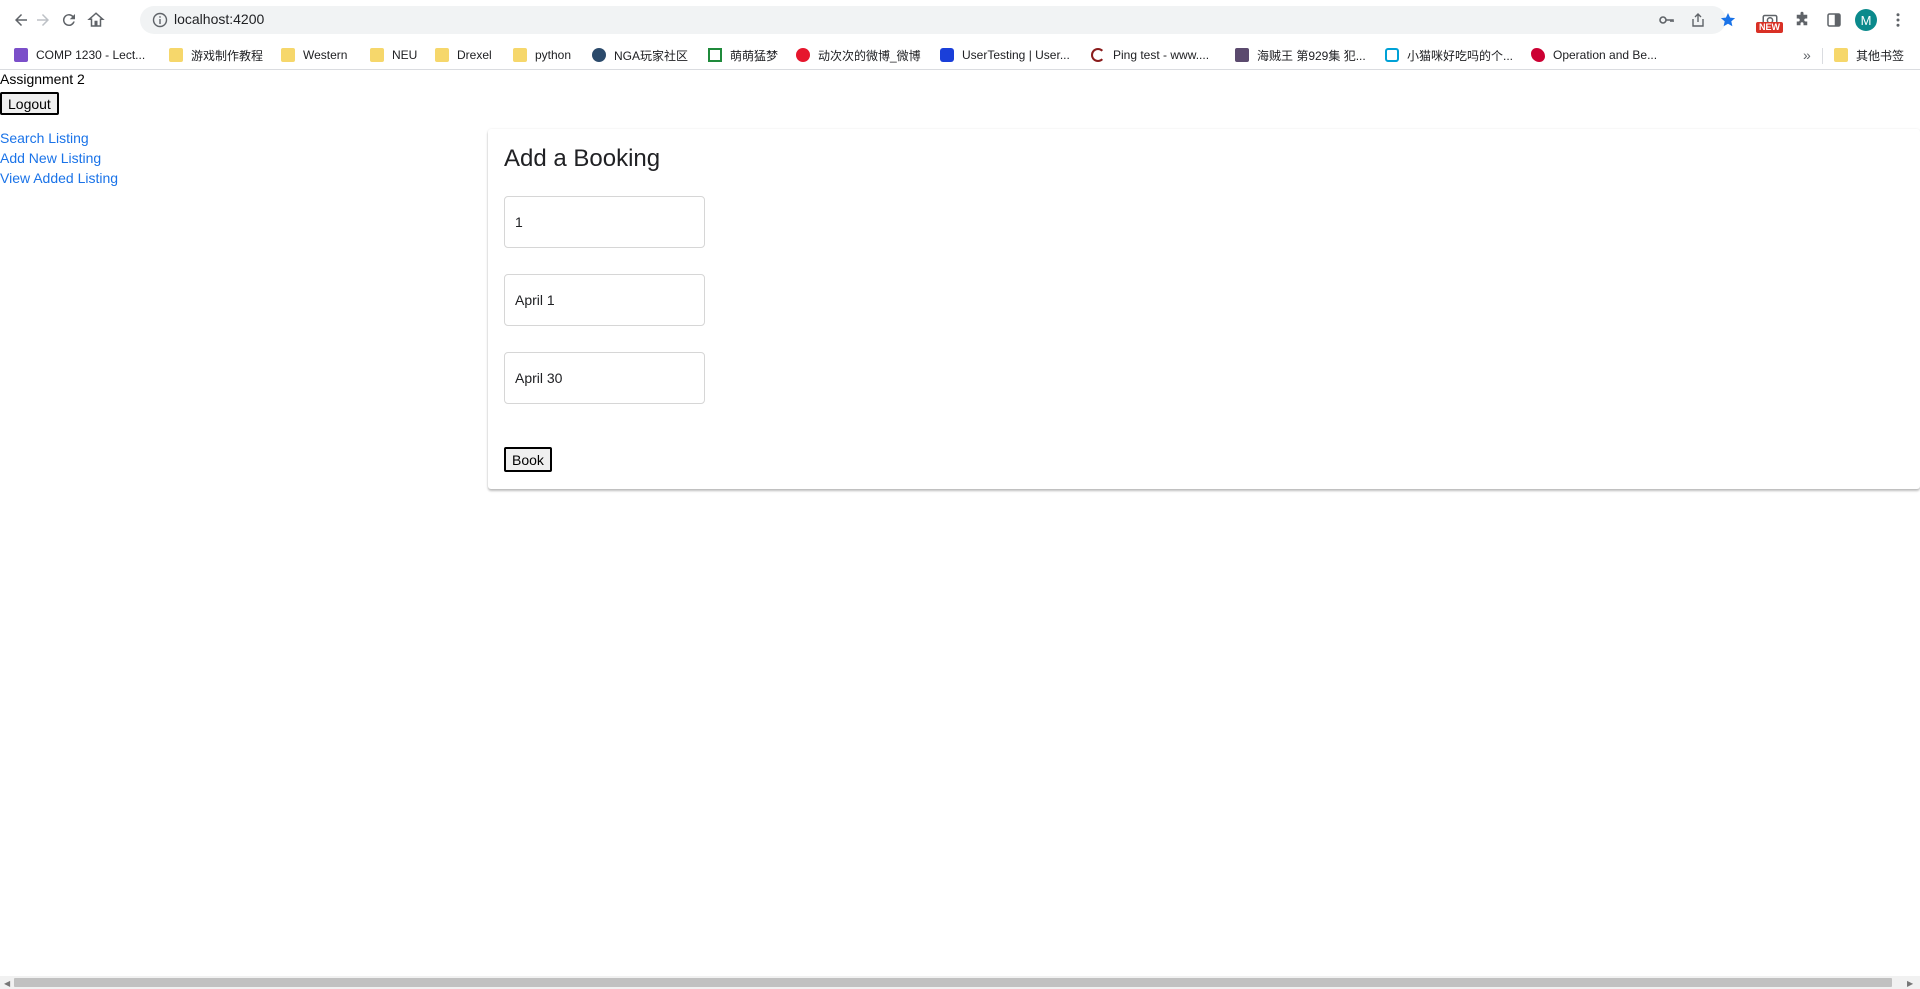 The width and height of the screenshot is (1920, 989). What do you see at coordinates (216, 55) in the screenshot?
I see `bookmark-item: 游戏制作教程` at bounding box center [216, 55].